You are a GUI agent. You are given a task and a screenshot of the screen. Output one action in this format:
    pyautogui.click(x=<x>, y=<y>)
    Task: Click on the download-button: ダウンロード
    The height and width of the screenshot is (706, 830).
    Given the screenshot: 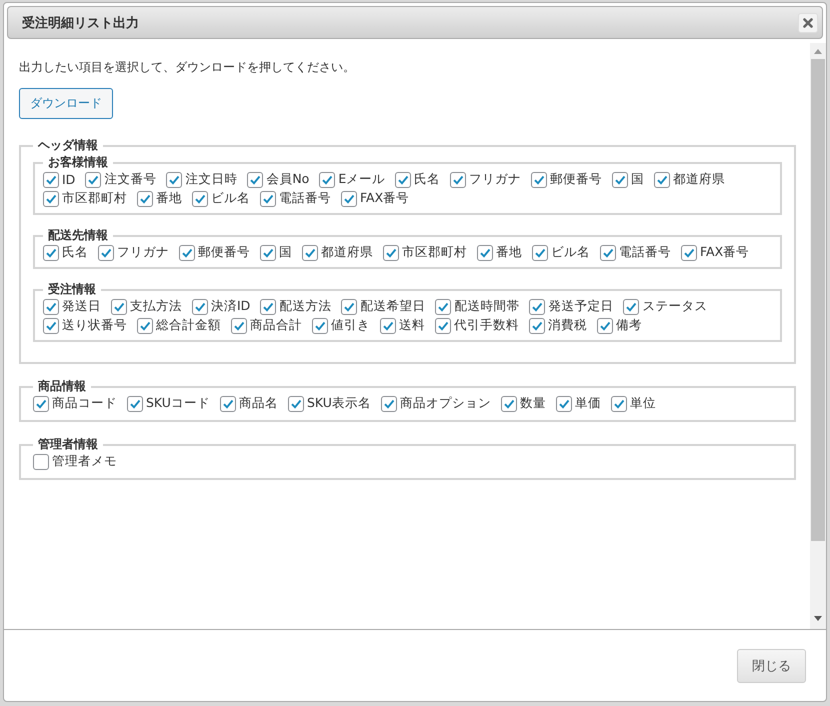 What is the action you would take?
    pyautogui.click(x=66, y=103)
    